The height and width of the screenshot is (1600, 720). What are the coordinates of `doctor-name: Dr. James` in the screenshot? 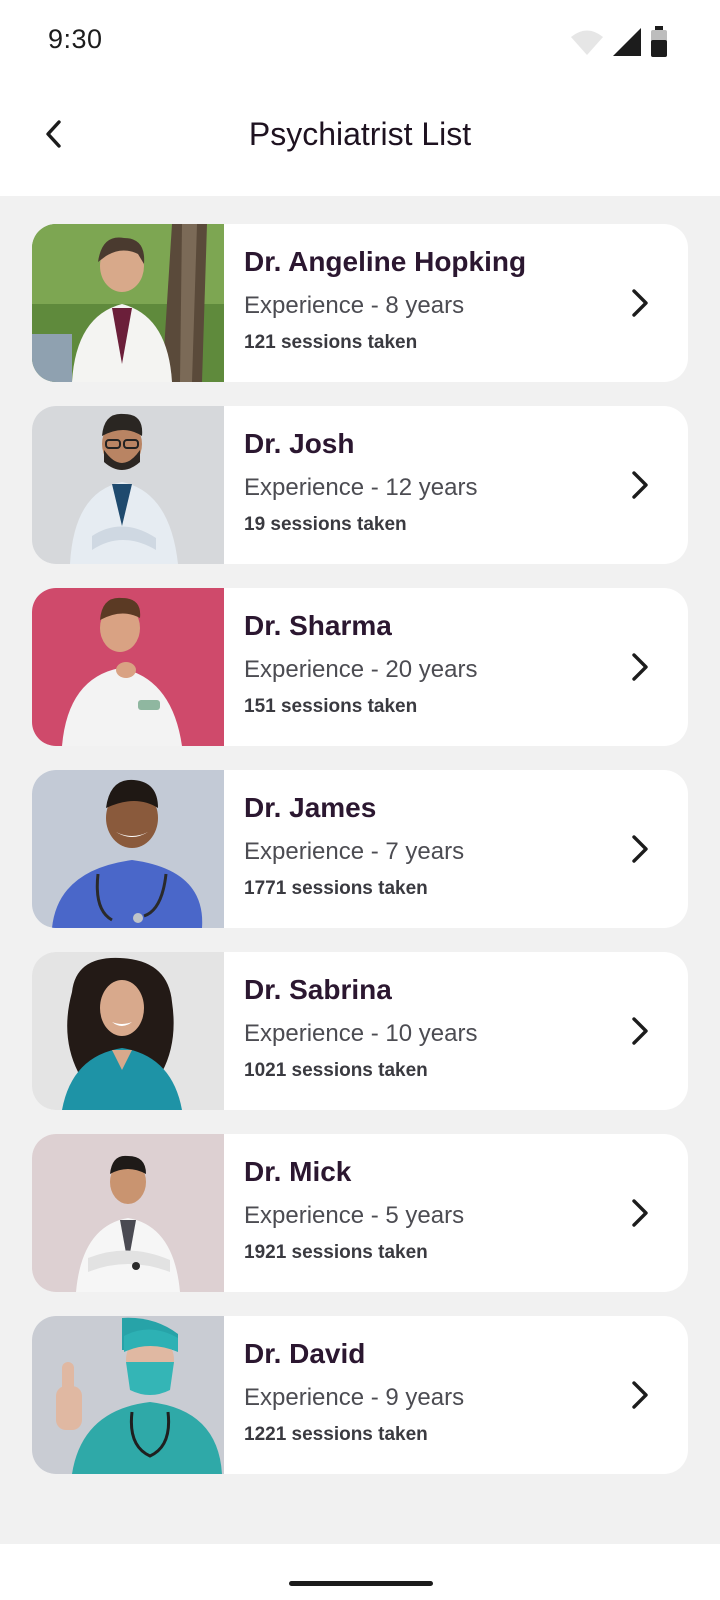 It's located at (310, 807).